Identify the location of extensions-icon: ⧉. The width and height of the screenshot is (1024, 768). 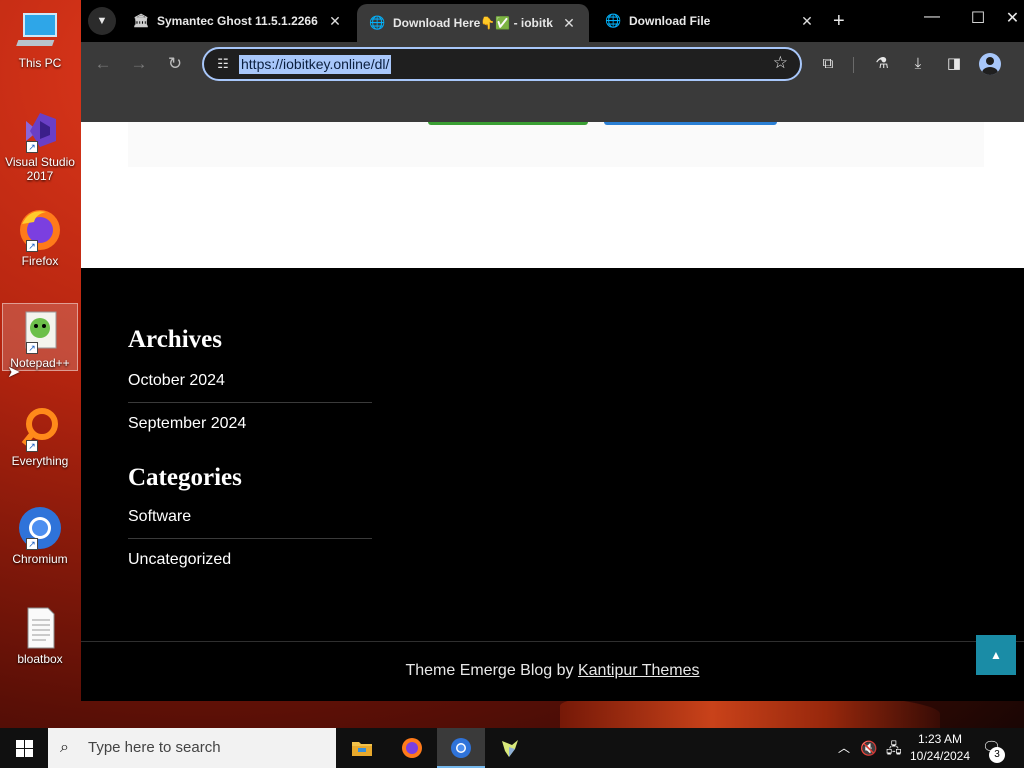
(828, 66).